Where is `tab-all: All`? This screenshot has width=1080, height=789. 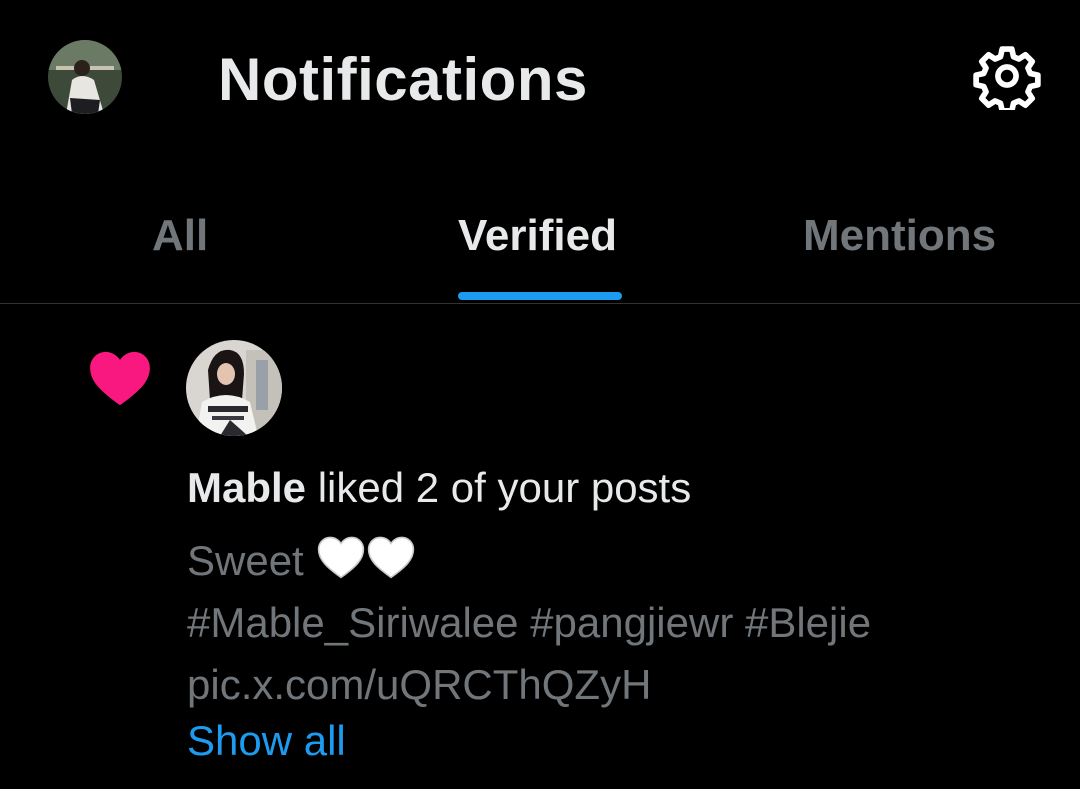 tab-all: All is located at coordinates (180, 236).